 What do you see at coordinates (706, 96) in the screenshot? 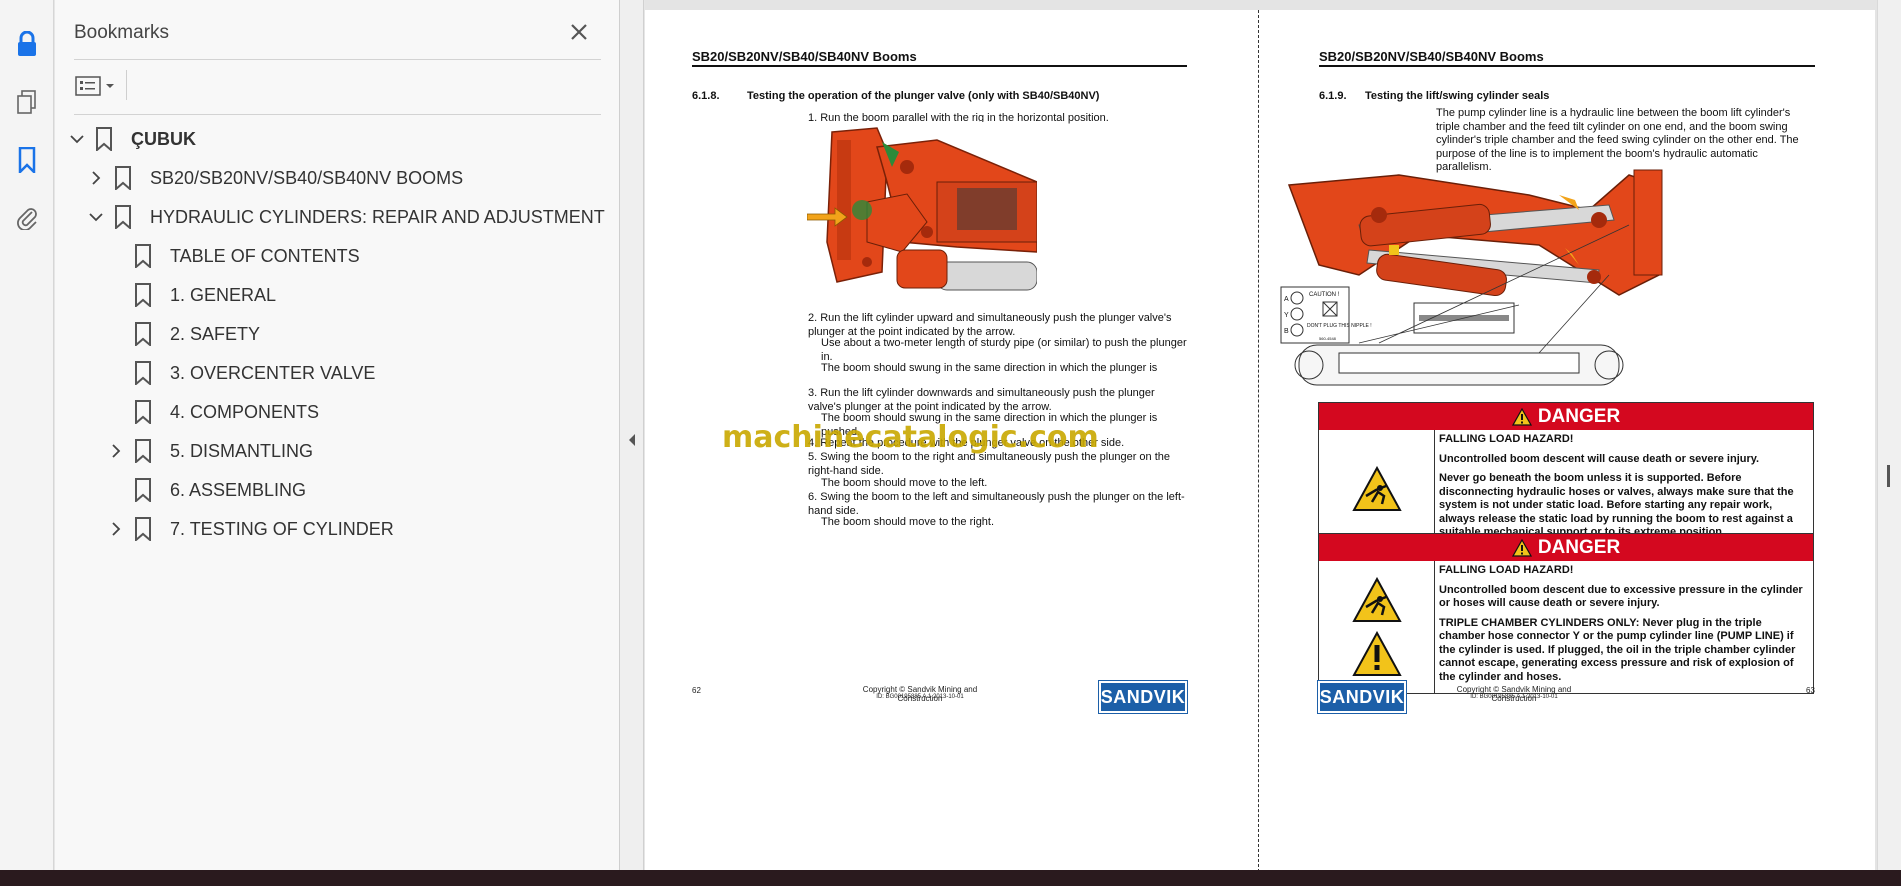
I see `section-number: 6.1.8.` at bounding box center [706, 96].